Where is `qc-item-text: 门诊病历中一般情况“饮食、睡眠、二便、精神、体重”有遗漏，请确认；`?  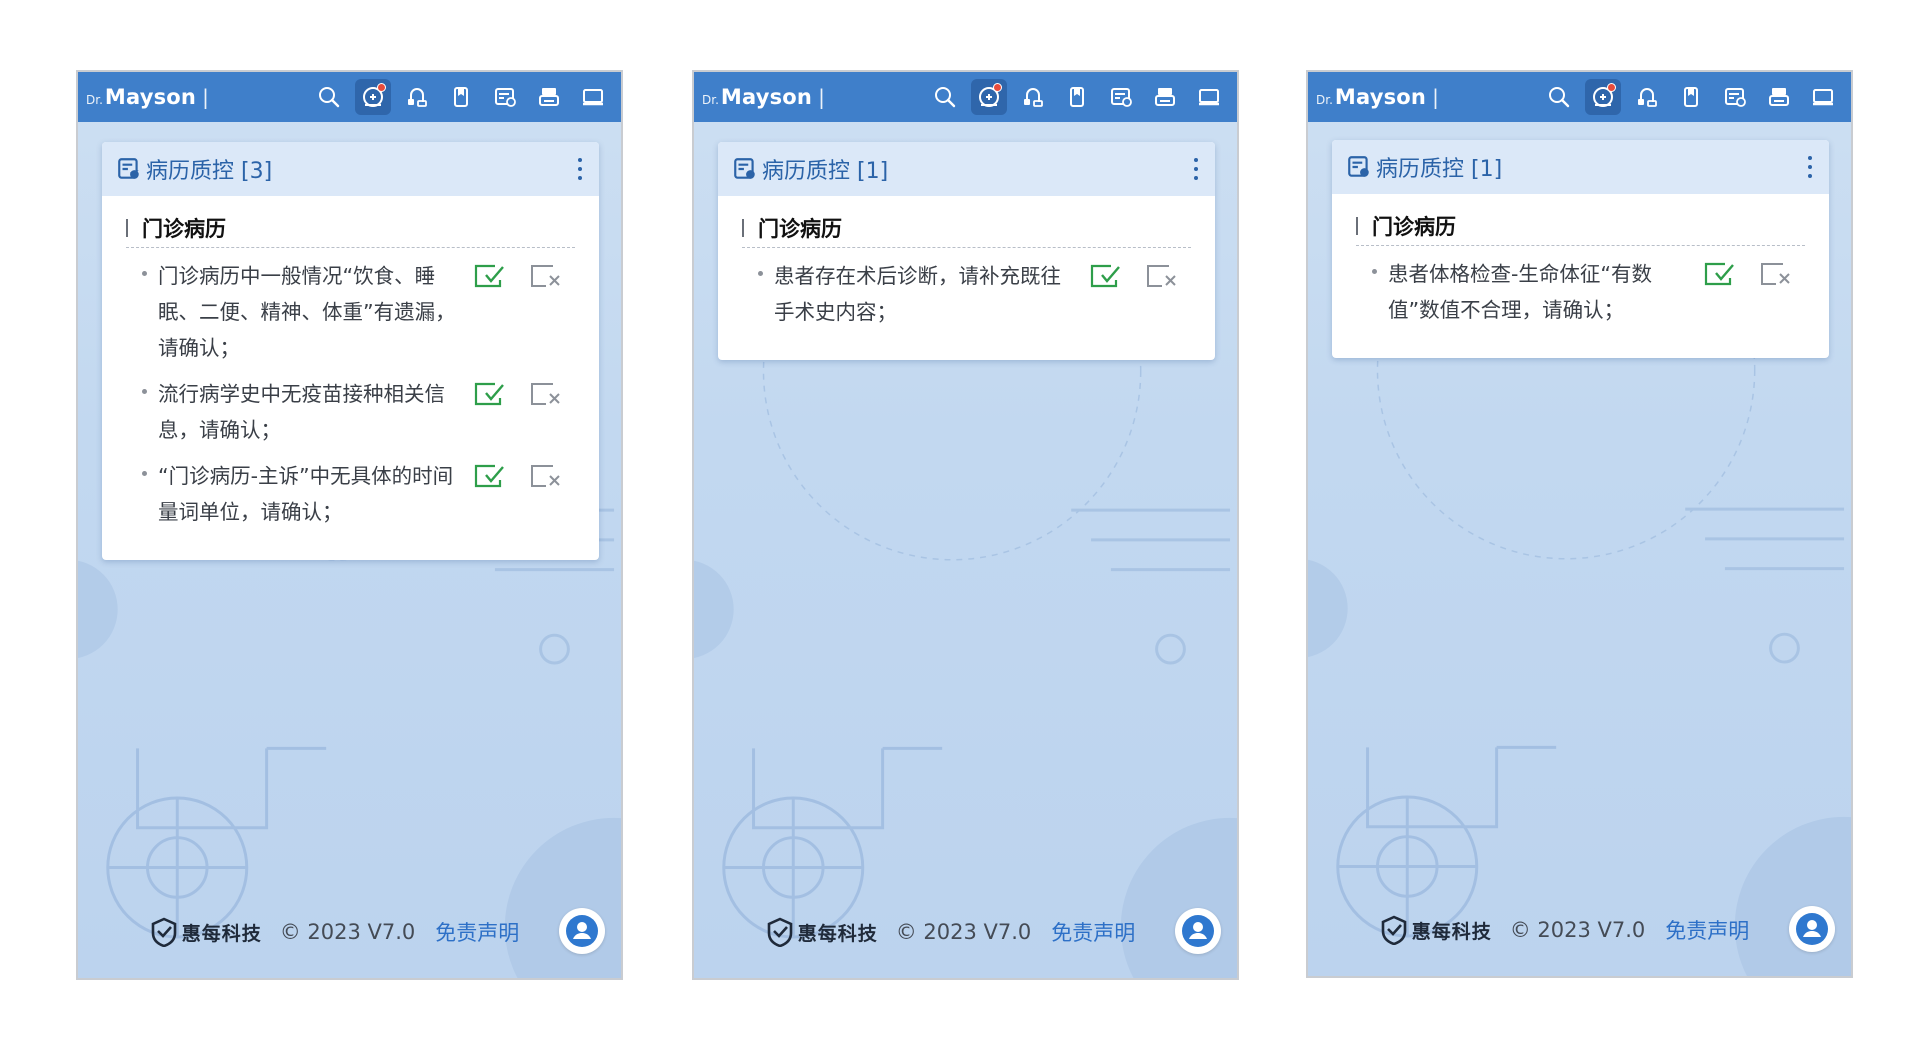 qc-item-text: 门诊病历中一般情况“饮食、睡眠、二便、精神、体重”有遗漏，请确认； is located at coordinates (307, 312).